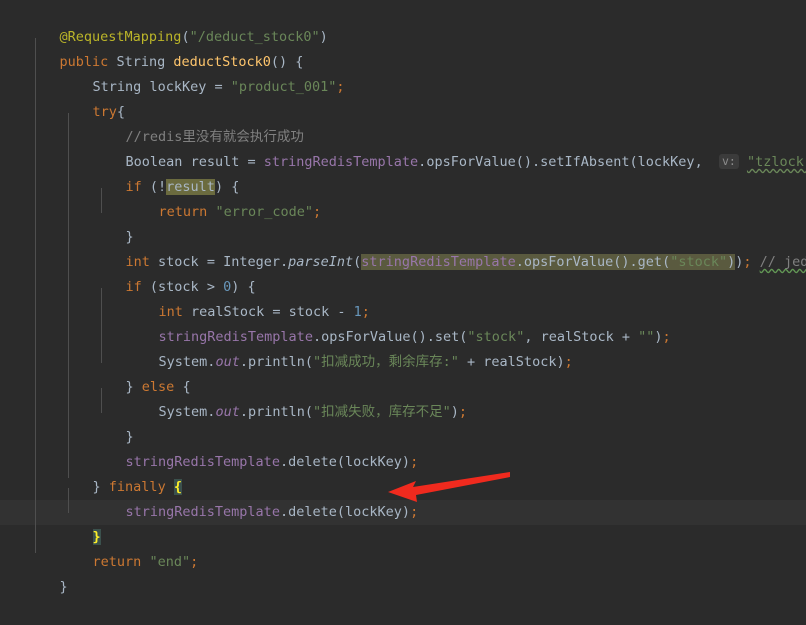 This screenshot has height=625, width=806. Describe the element at coordinates (447, 337) in the screenshot. I see `token-method-set: set` at that location.